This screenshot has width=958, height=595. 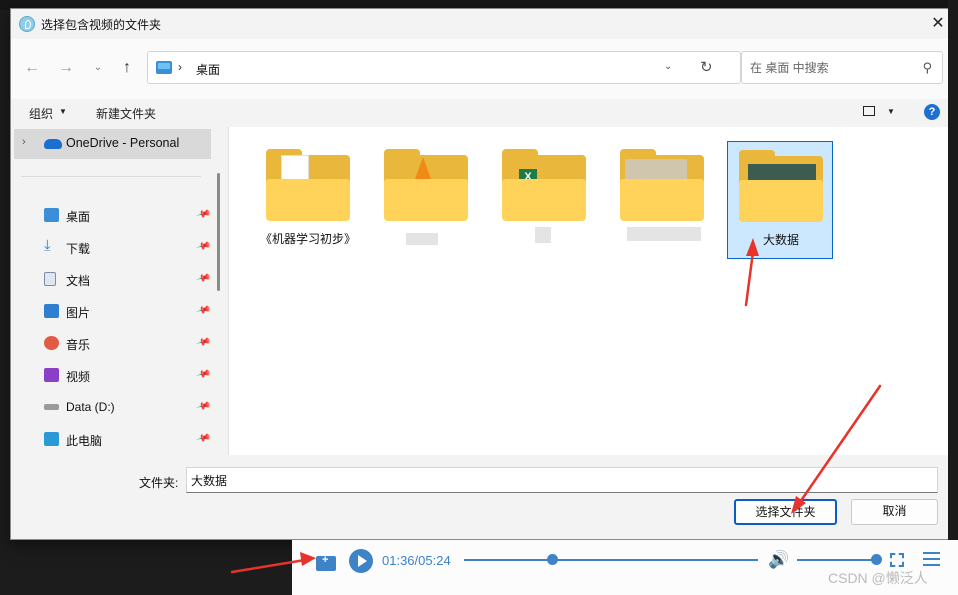 What do you see at coordinates (869, 111) in the screenshot?
I see `view-mode-icon` at bounding box center [869, 111].